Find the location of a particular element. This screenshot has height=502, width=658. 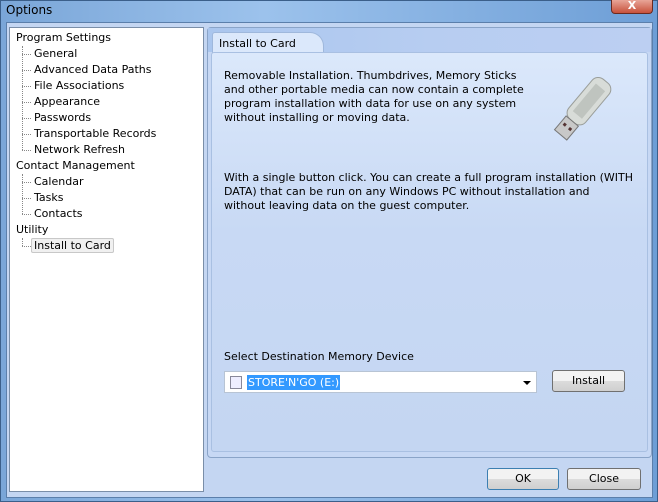

tree-item-label: Install to Card is located at coordinates (72, 245).